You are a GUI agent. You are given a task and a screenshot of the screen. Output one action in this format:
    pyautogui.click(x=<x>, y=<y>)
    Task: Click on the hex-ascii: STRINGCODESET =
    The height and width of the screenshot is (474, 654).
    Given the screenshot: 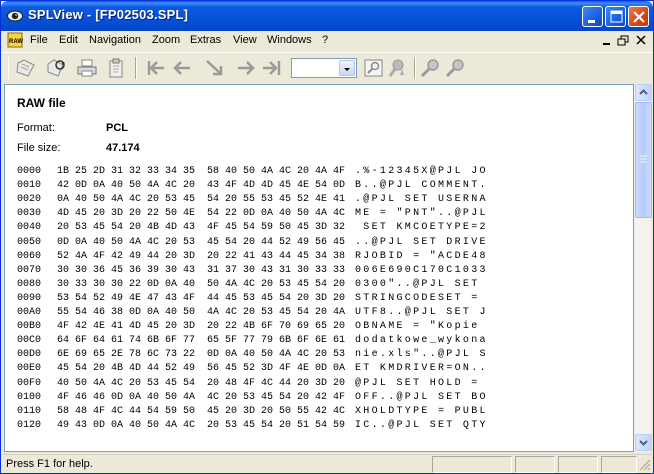 What is the action you would take?
    pyautogui.click(x=421, y=298)
    